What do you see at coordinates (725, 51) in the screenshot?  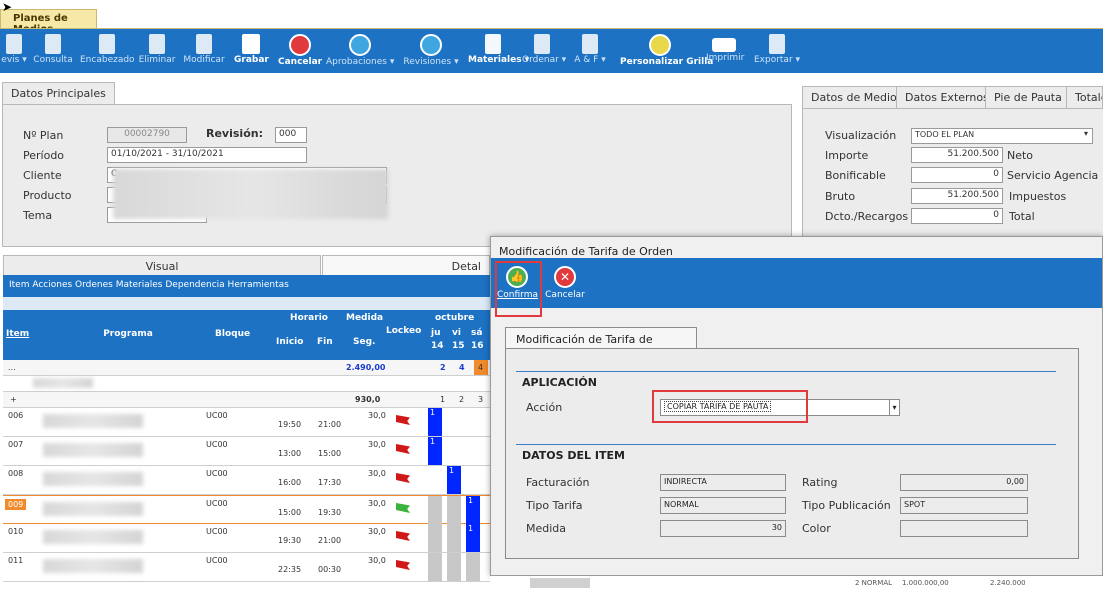 I see `imprimir-button: Imprimir` at bounding box center [725, 51].